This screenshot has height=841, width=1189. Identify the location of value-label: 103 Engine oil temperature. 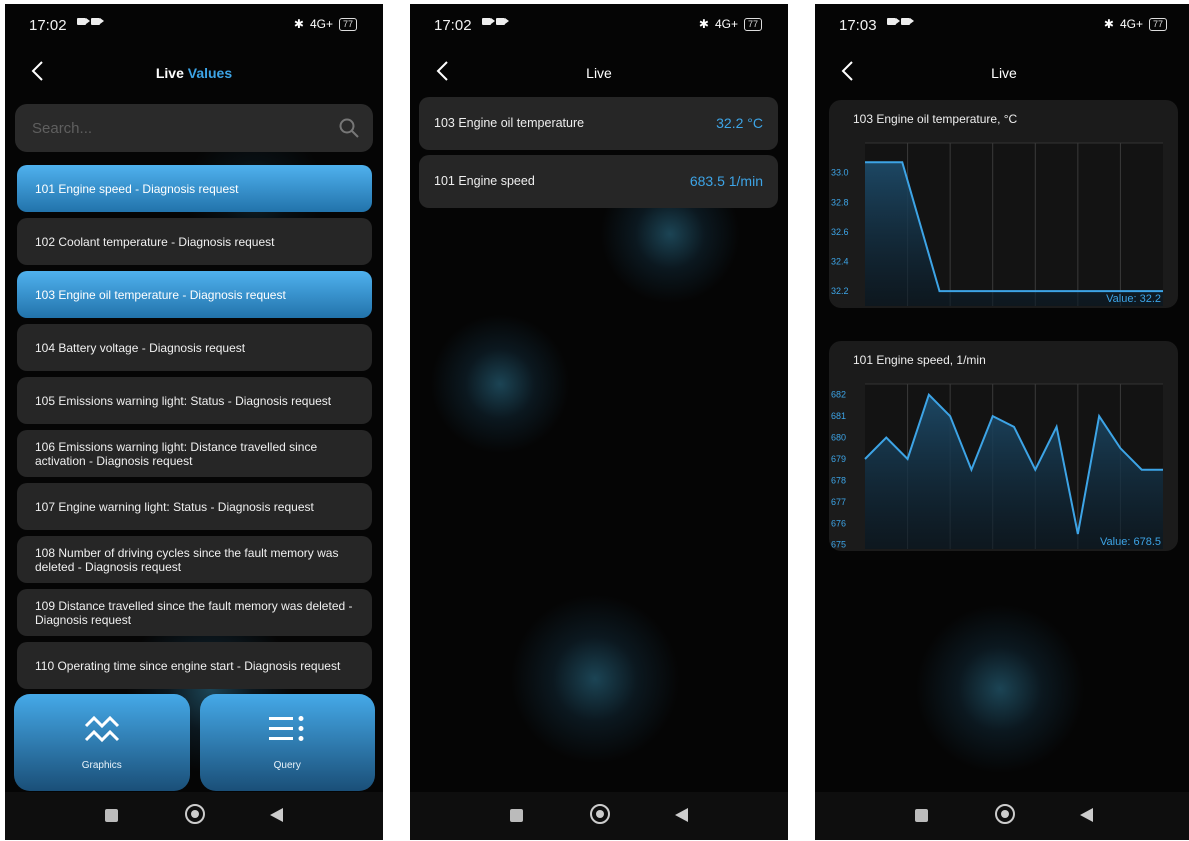
(509, 123).